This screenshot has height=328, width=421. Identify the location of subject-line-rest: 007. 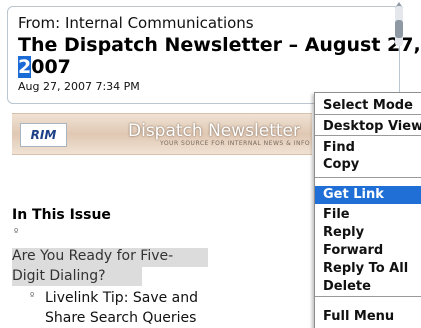
(51, 67).